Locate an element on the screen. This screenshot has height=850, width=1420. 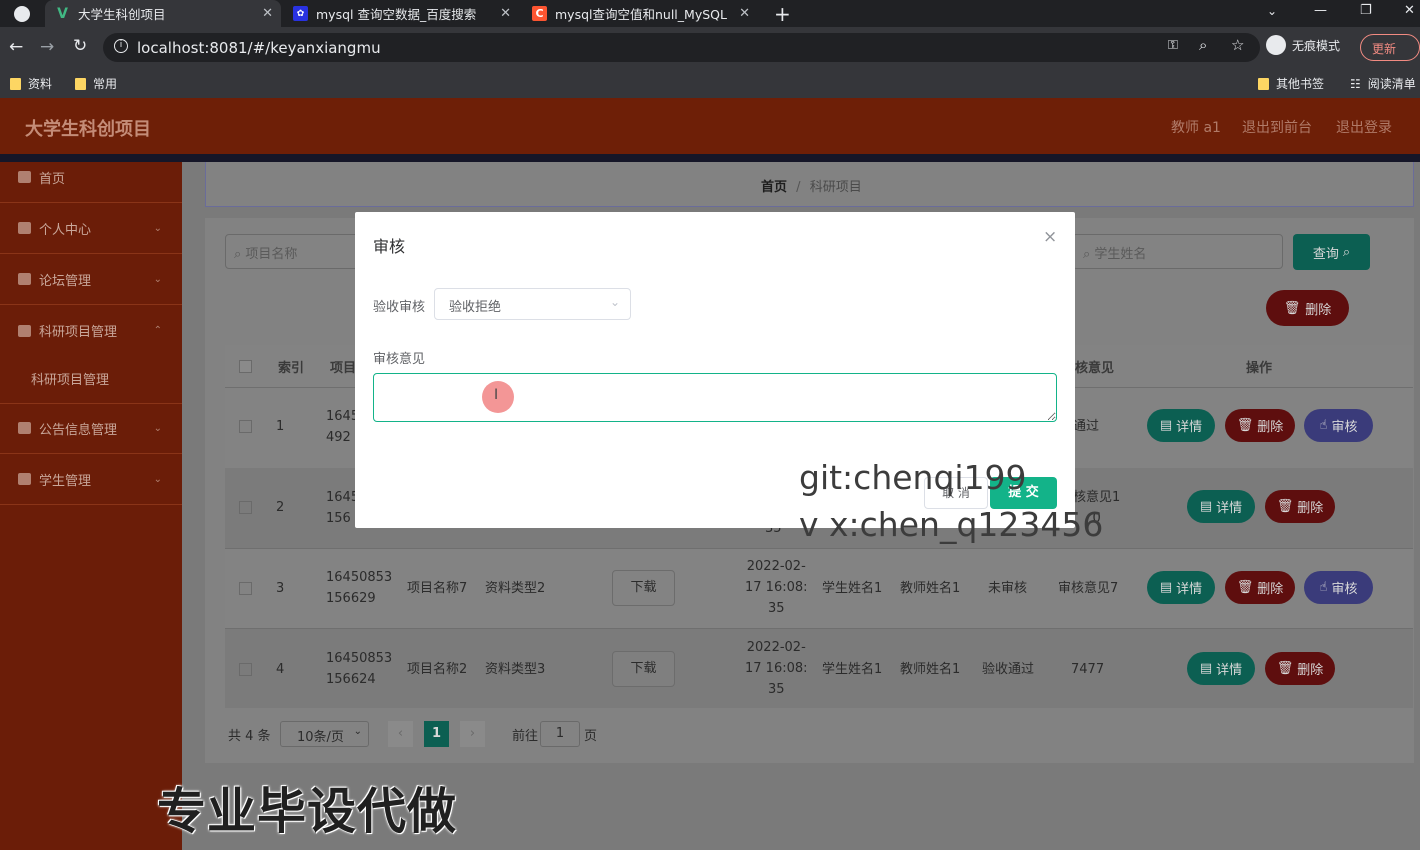
select-all-checkbox is located at coordinates (245, 366).